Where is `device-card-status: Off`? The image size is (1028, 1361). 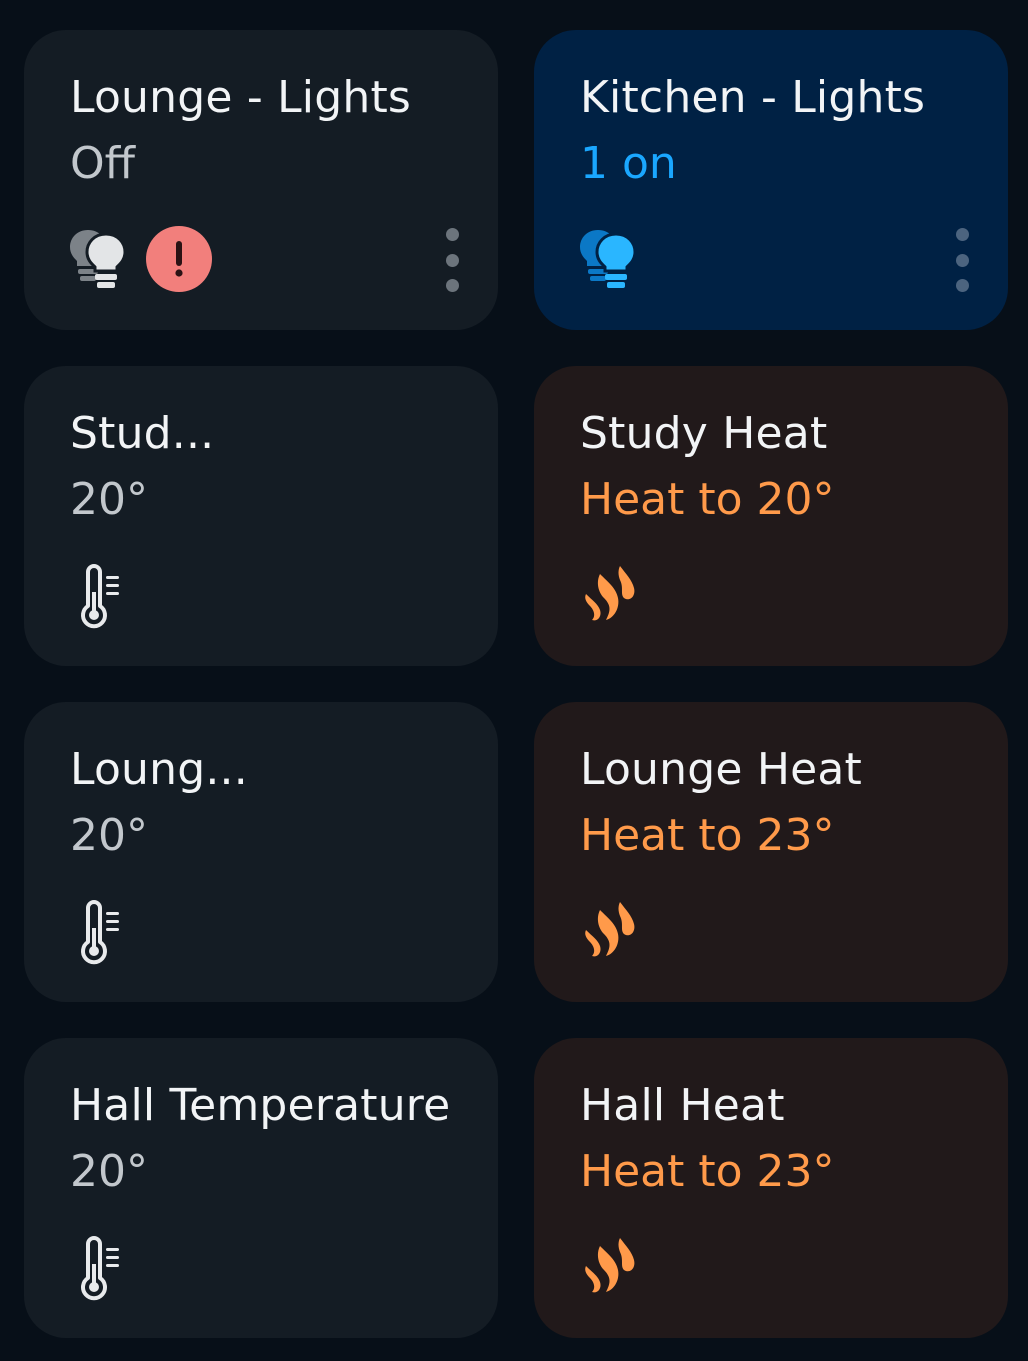
device-card-status: Off is located at coordinates (102, 163).